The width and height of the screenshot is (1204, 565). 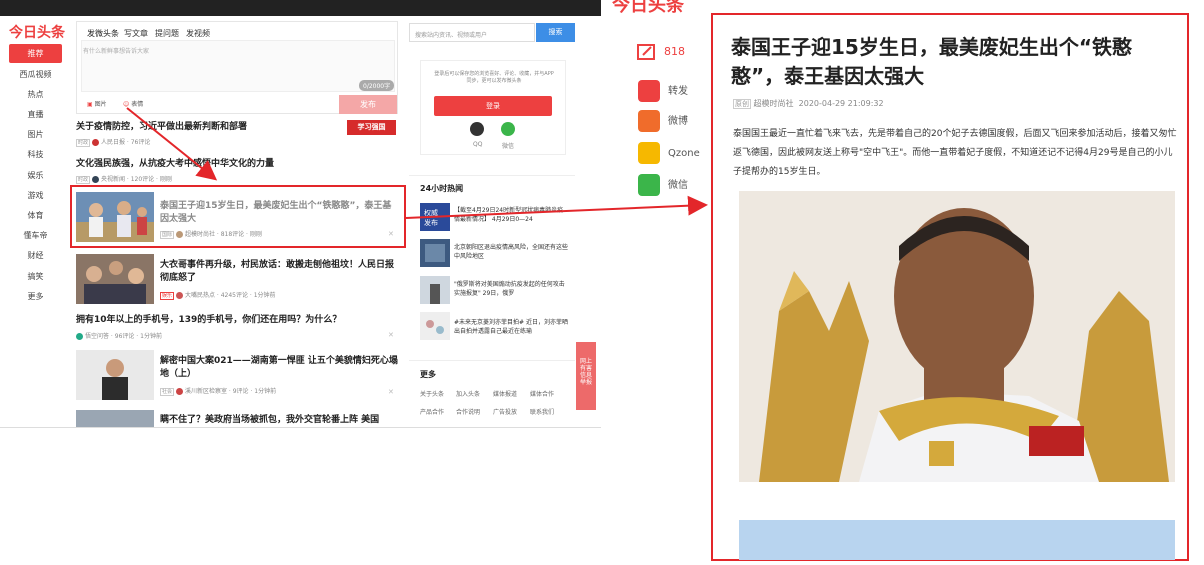 What do you see at coordinates (172, 144) in the screenshot?
I see `arrow-to-feed` at bounding box center [172, 144].